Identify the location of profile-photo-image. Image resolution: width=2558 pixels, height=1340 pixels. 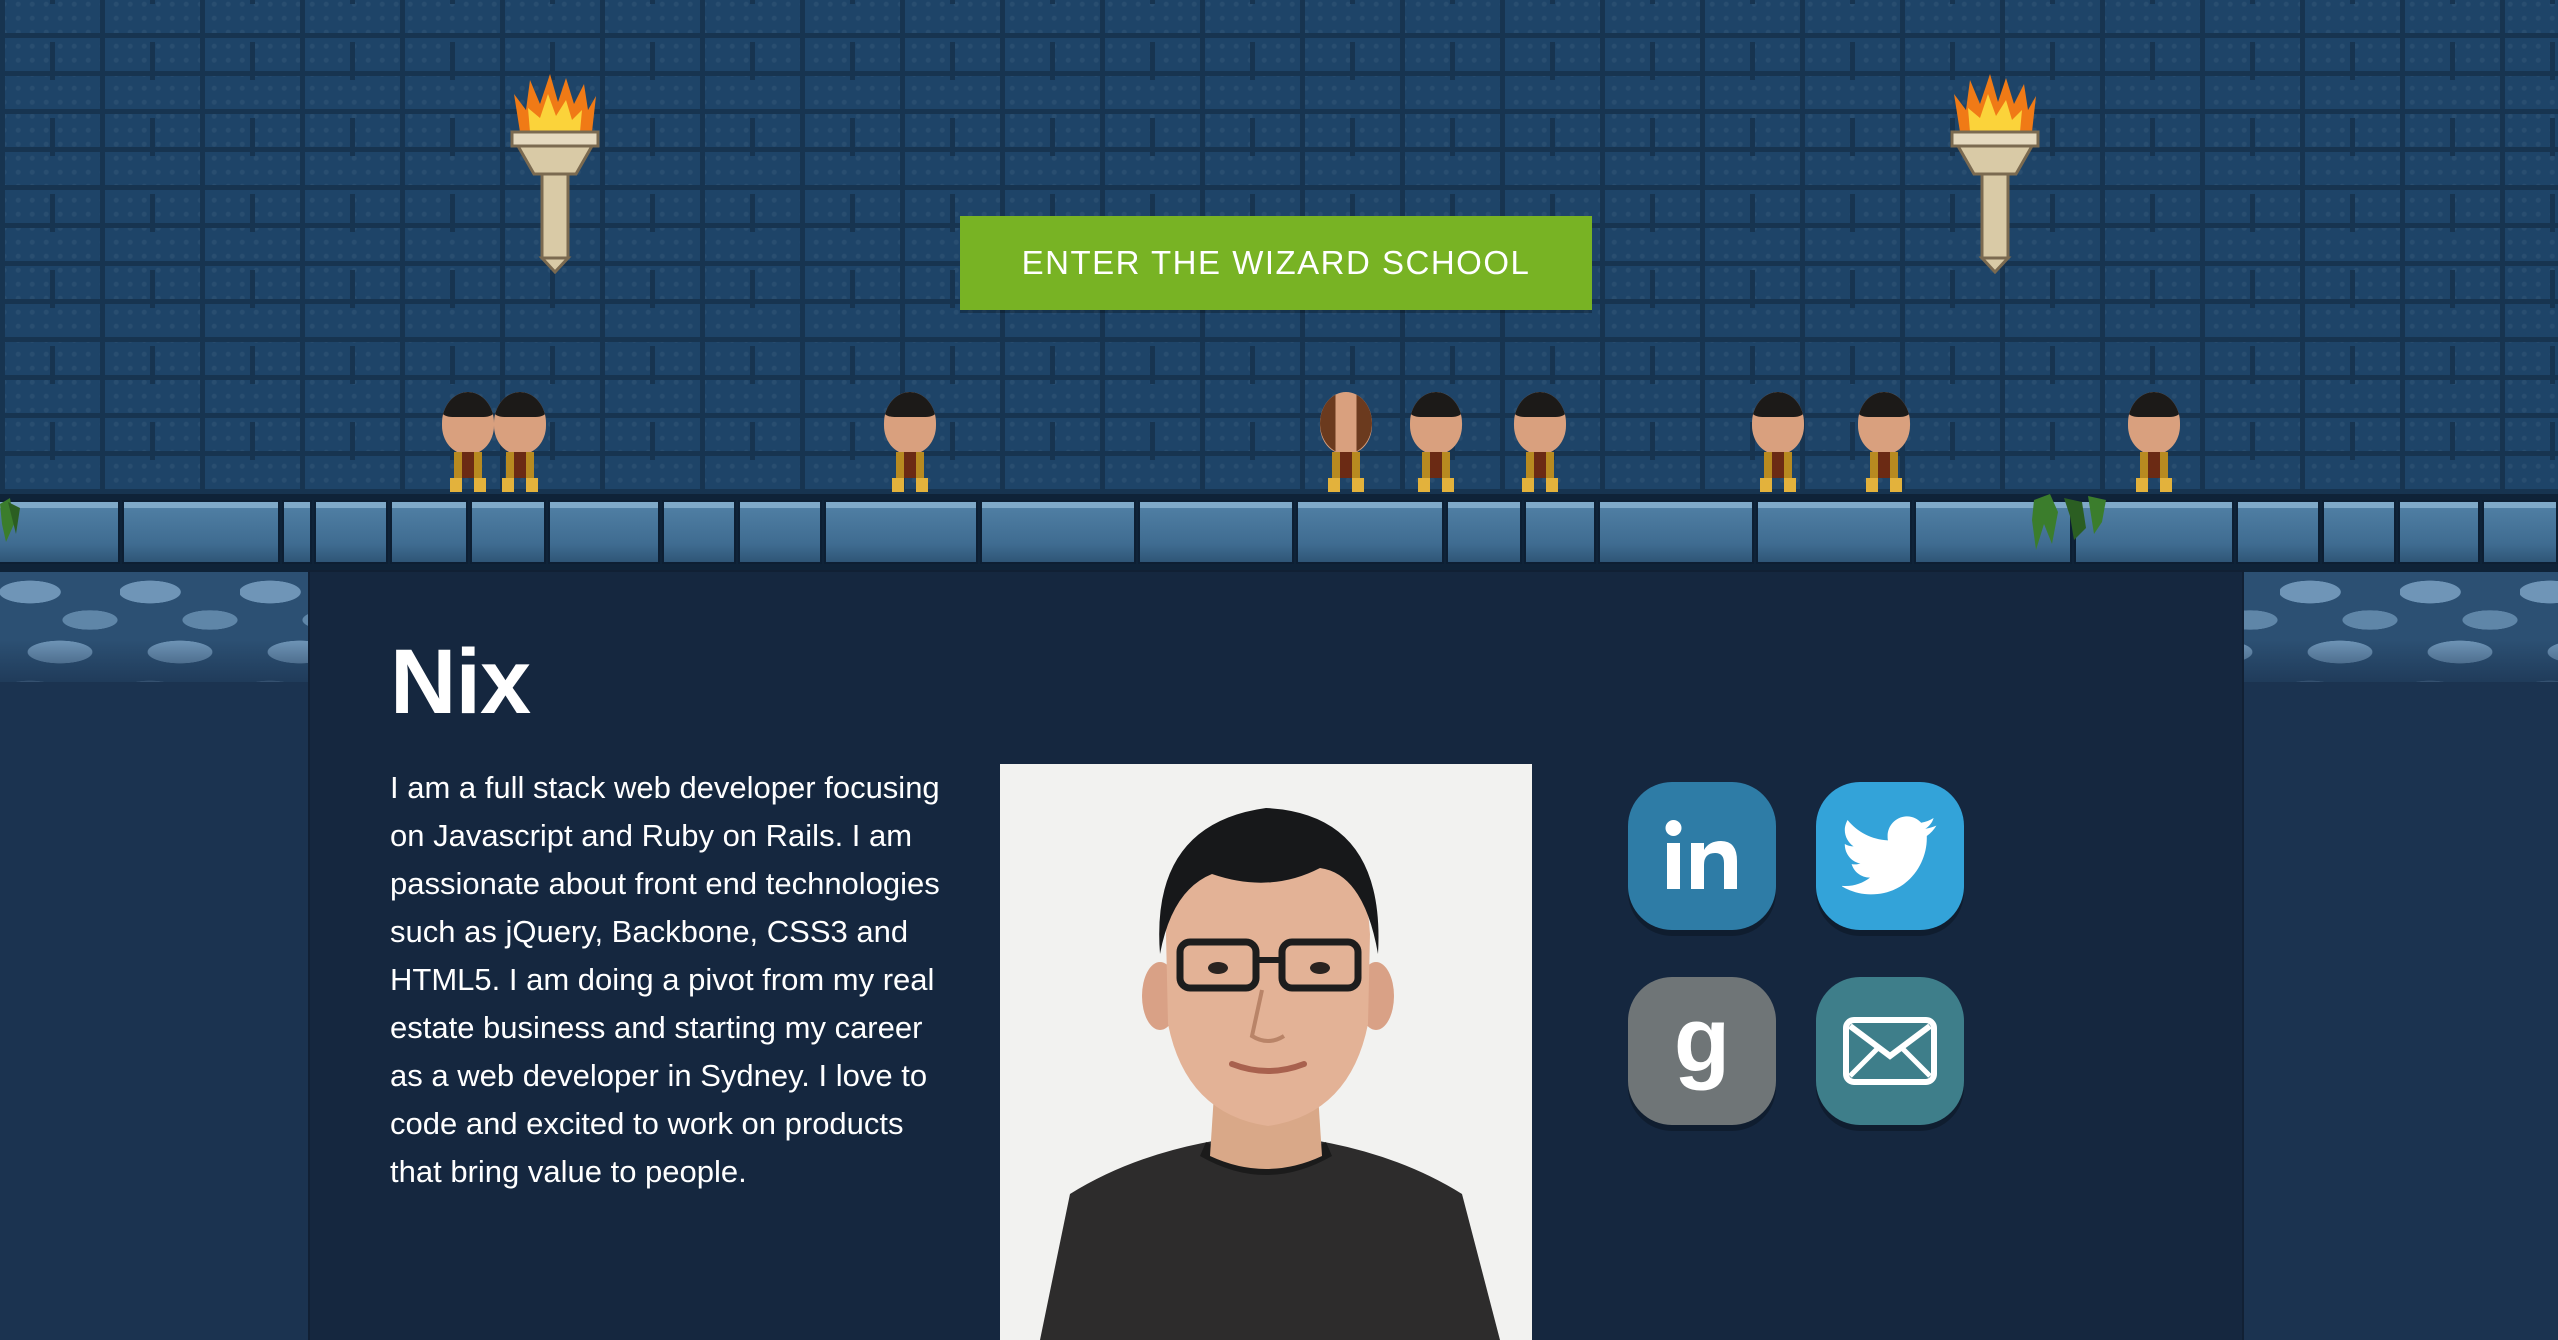
(1266, 1052).